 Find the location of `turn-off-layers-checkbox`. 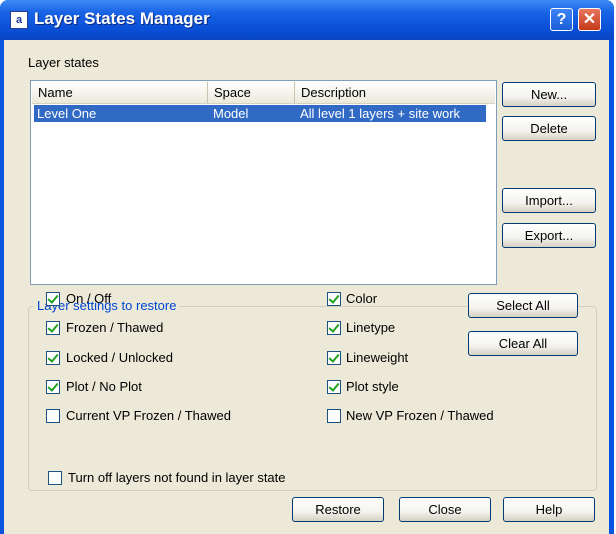

turn-off-layers-checkbox is located at coordinates (55, 478).